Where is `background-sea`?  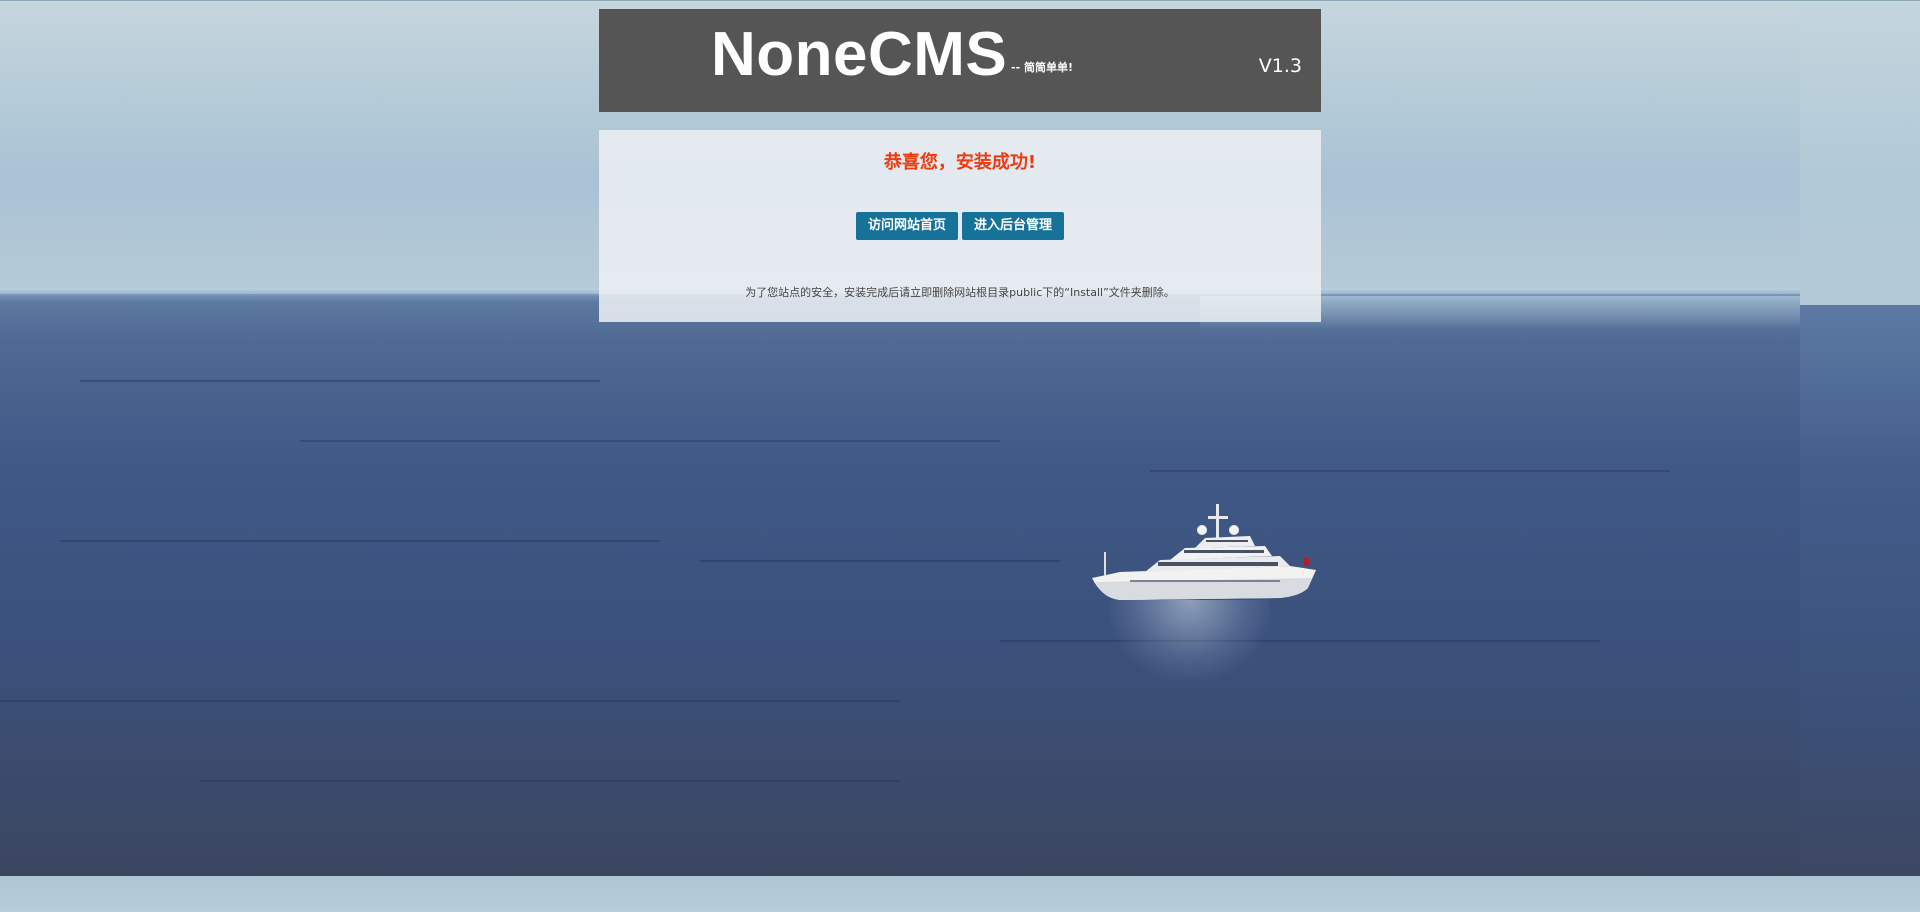
background-sea is located at coordinates (1860, 590).